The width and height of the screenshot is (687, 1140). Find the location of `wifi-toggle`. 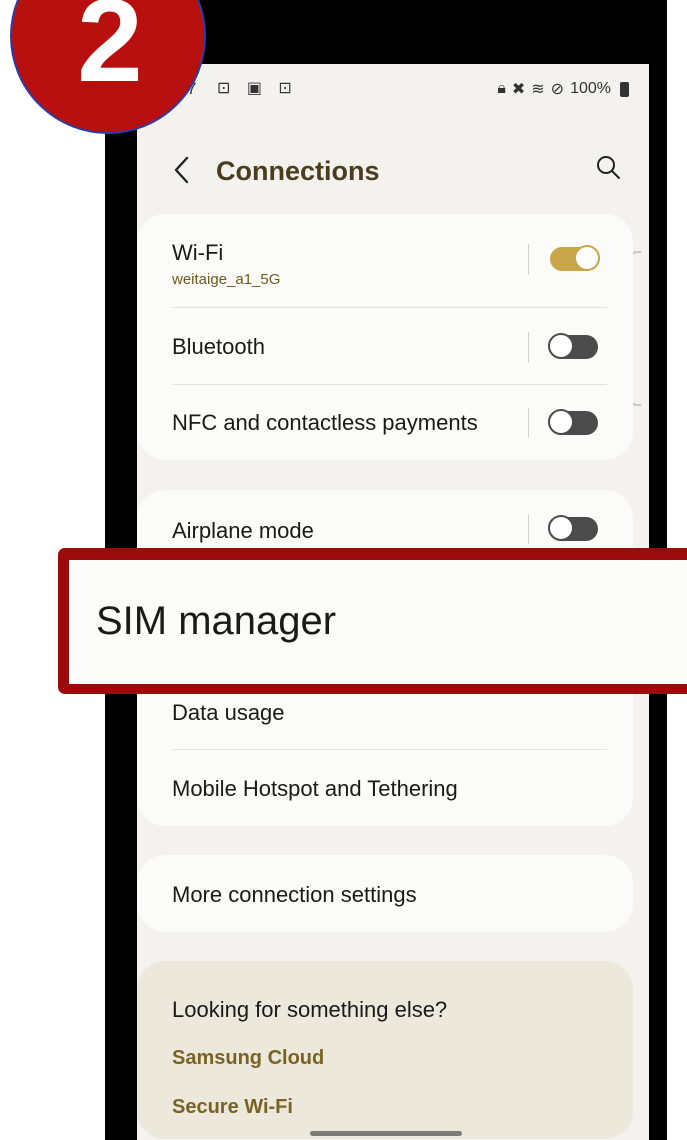

wifi-toggle is located at coordinates (575, 258).